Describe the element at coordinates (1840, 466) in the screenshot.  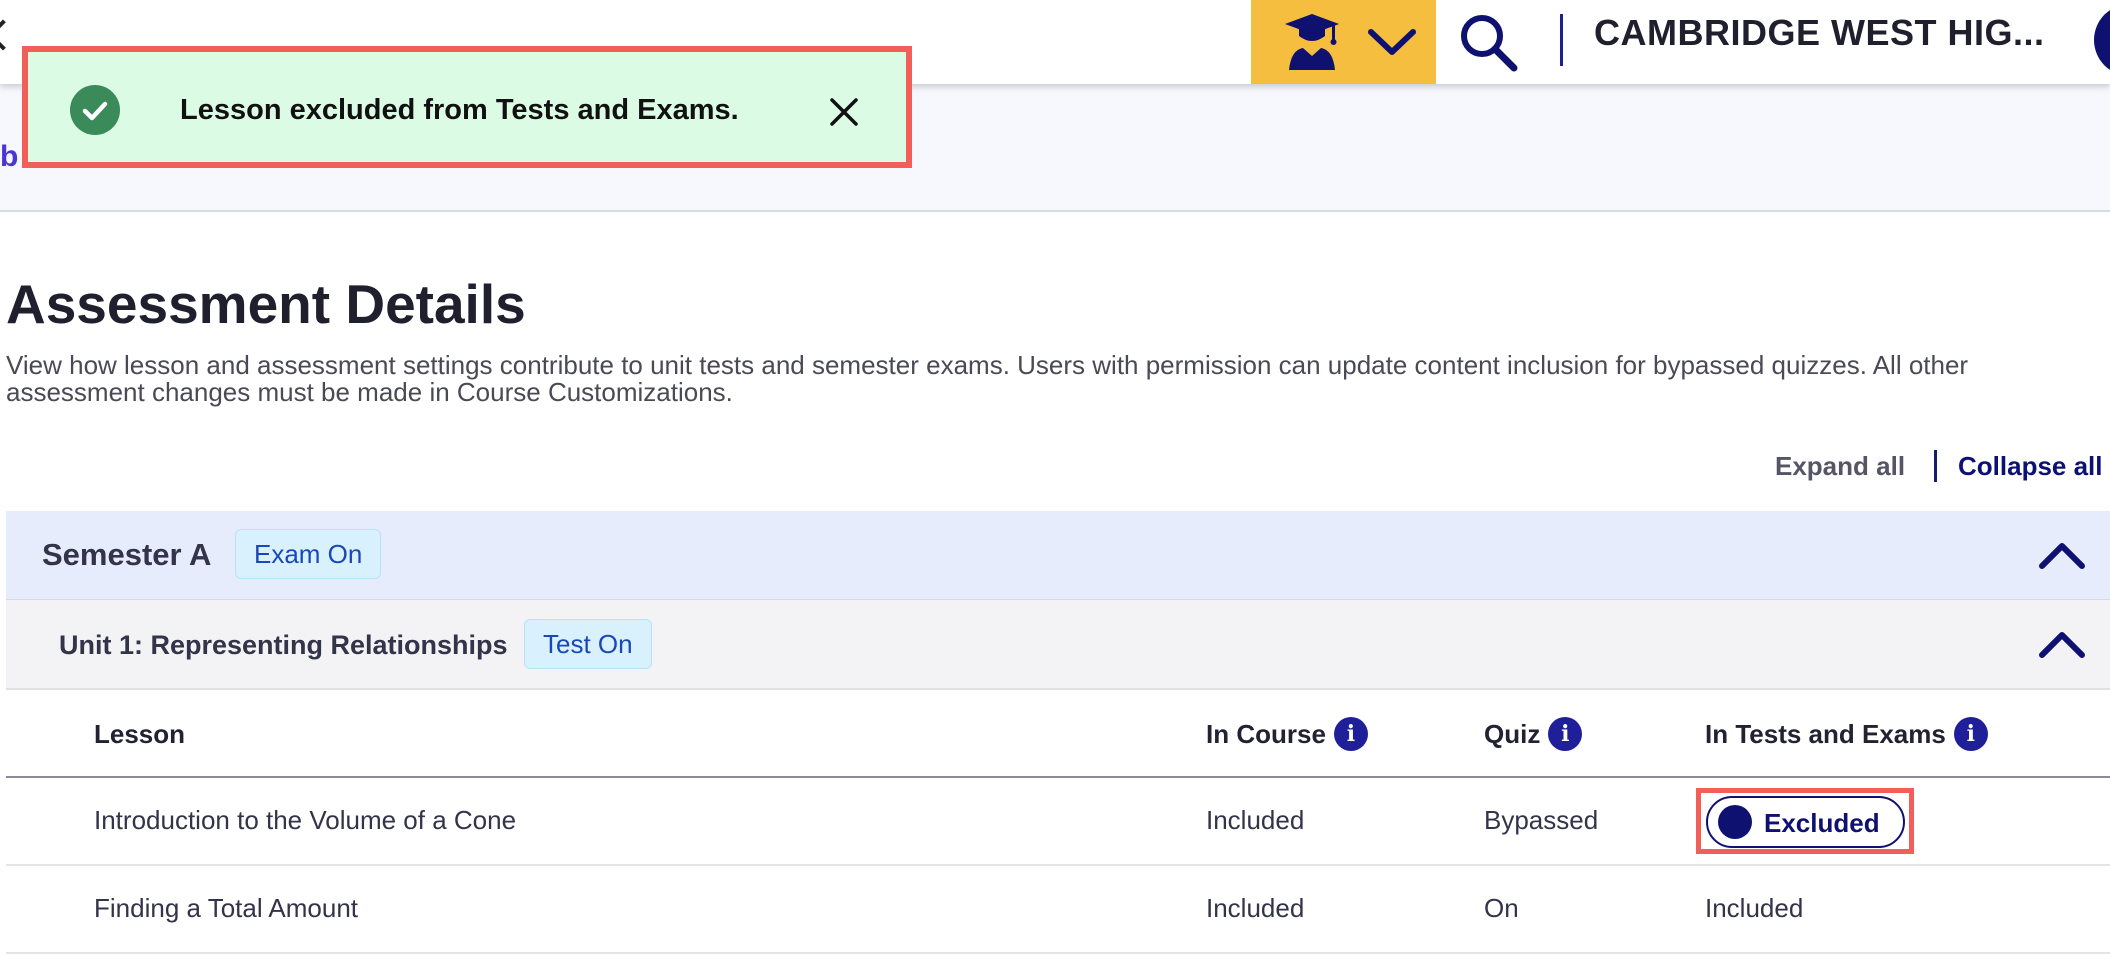
I see `expand-all-link: Expand all` at that location.